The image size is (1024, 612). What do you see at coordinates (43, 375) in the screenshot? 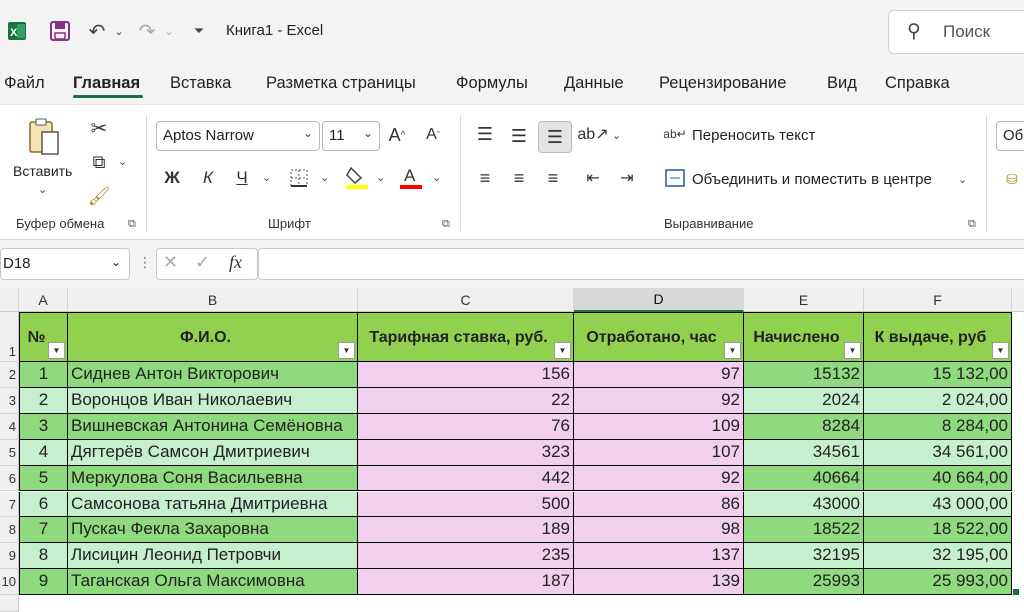
I see `cell-a: 1` at bounding box center [43, 375].